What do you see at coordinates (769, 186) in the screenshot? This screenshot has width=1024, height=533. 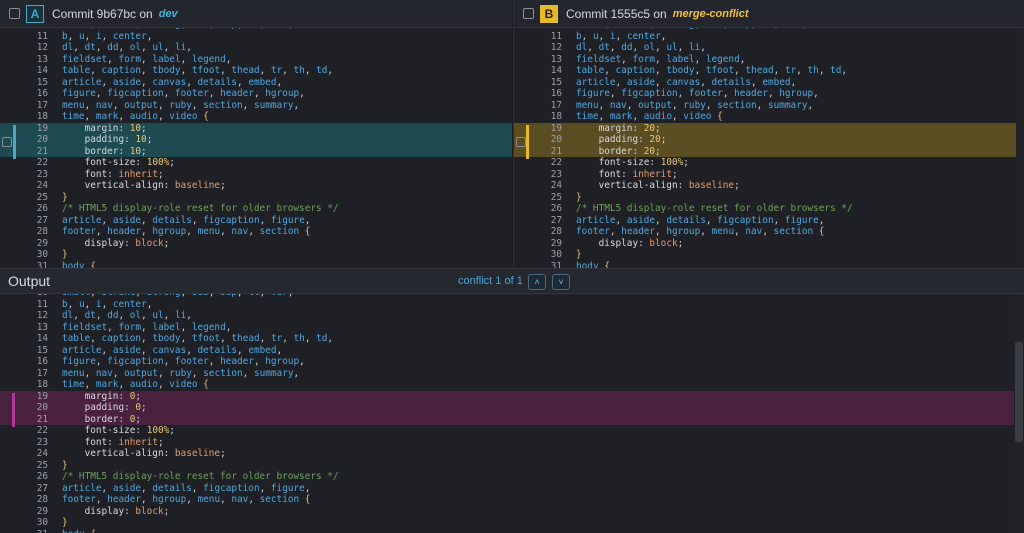 I see `code-line: 24 vertical-align: baseline;` at bounding box center [769, 186].